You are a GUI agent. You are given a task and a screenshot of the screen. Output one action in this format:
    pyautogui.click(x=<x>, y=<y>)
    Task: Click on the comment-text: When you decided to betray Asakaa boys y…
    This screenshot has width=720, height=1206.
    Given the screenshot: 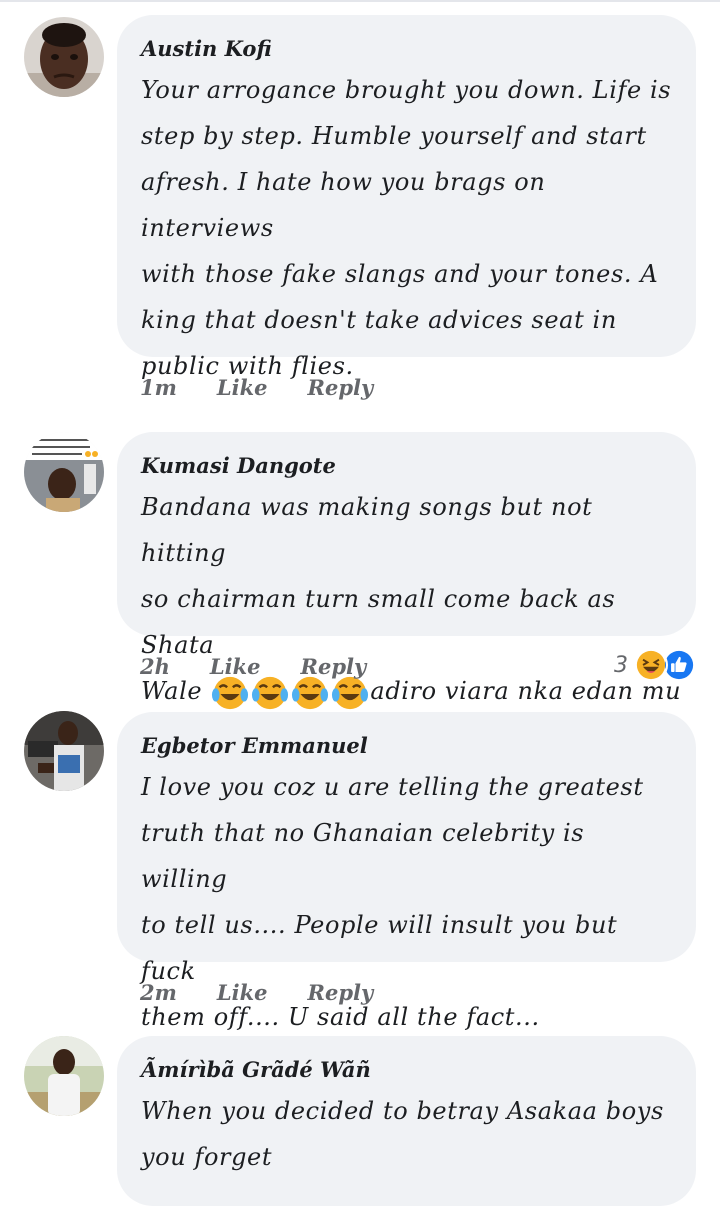 What is the action you would take?
    pyautogui.click(x=402, y=1134)
    